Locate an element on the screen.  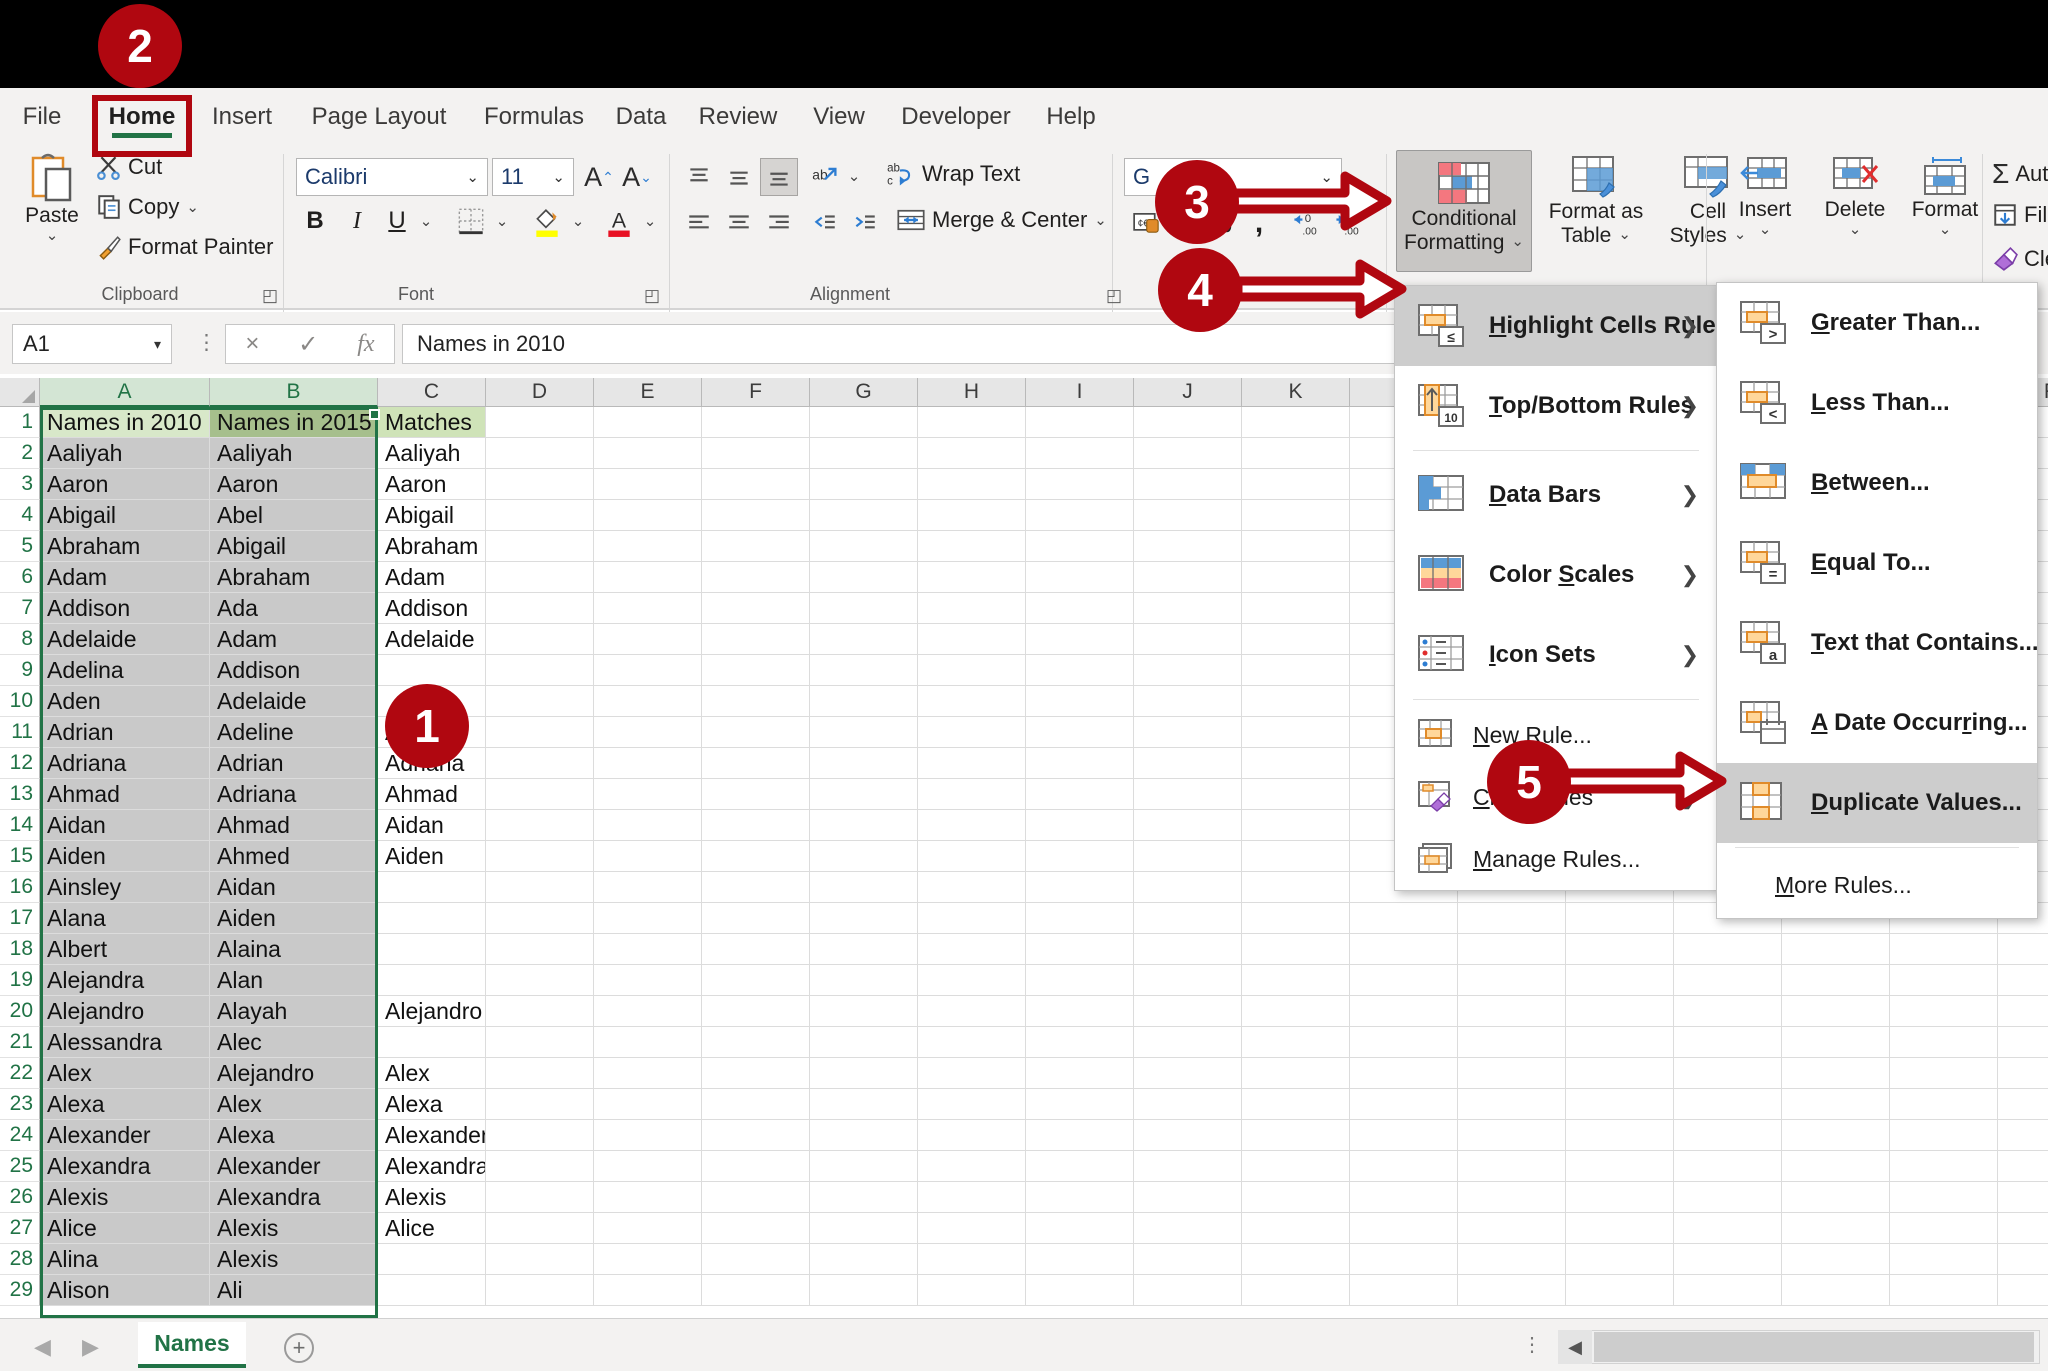
cell-H24 is located at coordinates (972, 1135).